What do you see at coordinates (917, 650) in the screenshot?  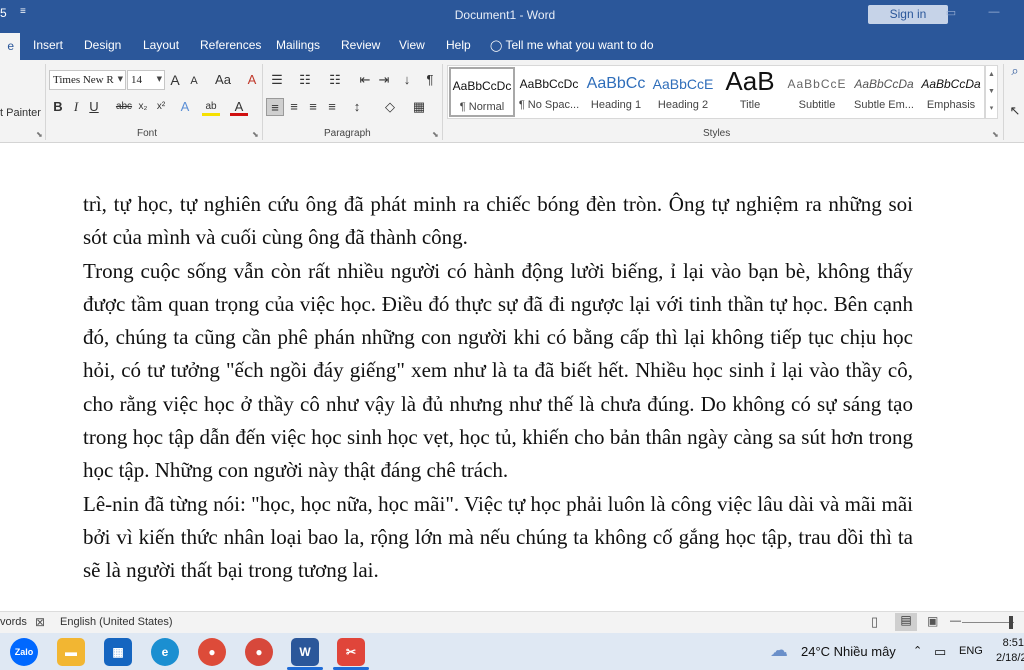 I see `show-hidden-icons: ⌃` at bounding box center [917, 650].